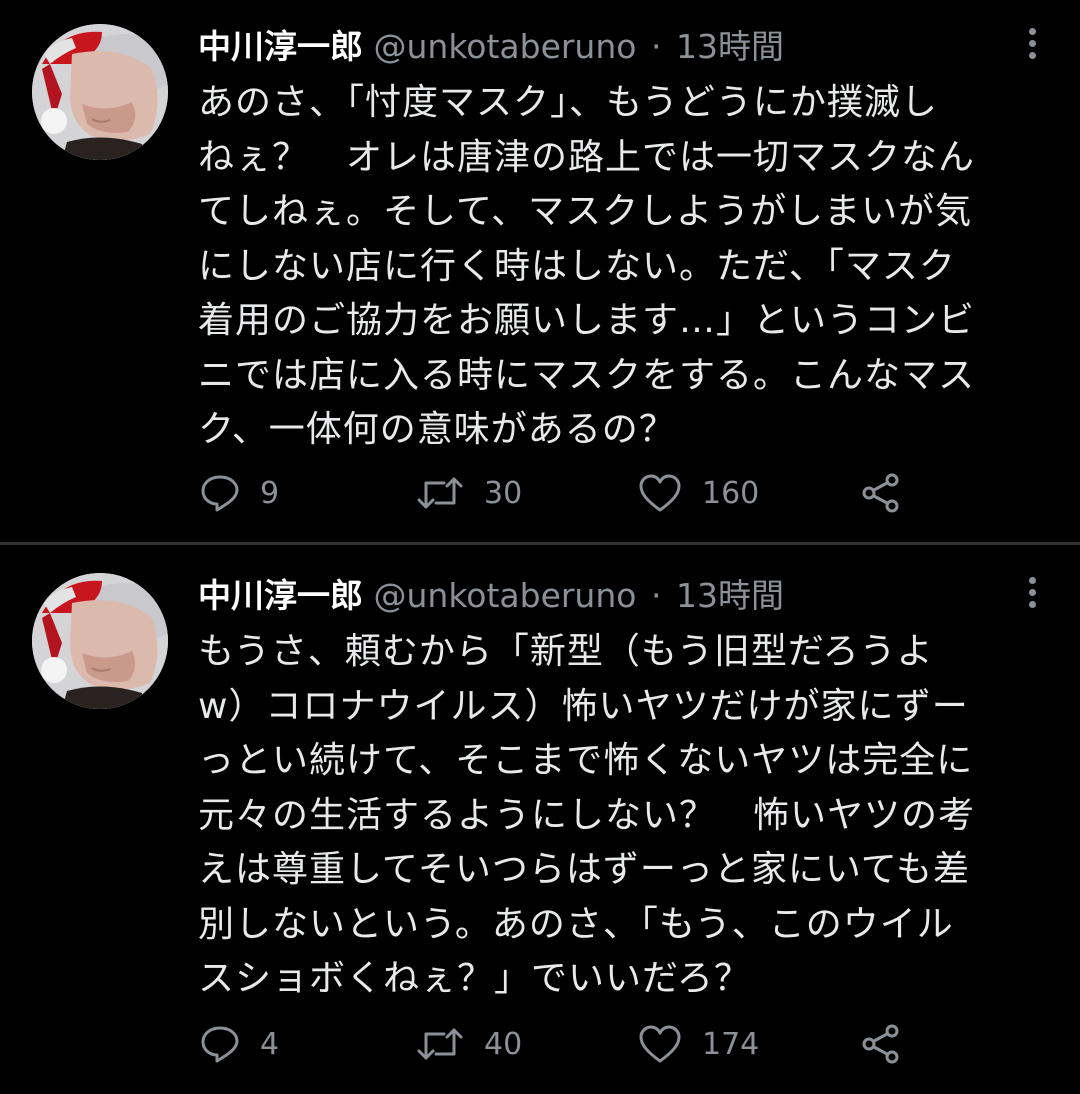  What do you see at coordinates (239, 1044) in the screenshot?
I see `reply-button: 4` at bounding box center [239, 1044].